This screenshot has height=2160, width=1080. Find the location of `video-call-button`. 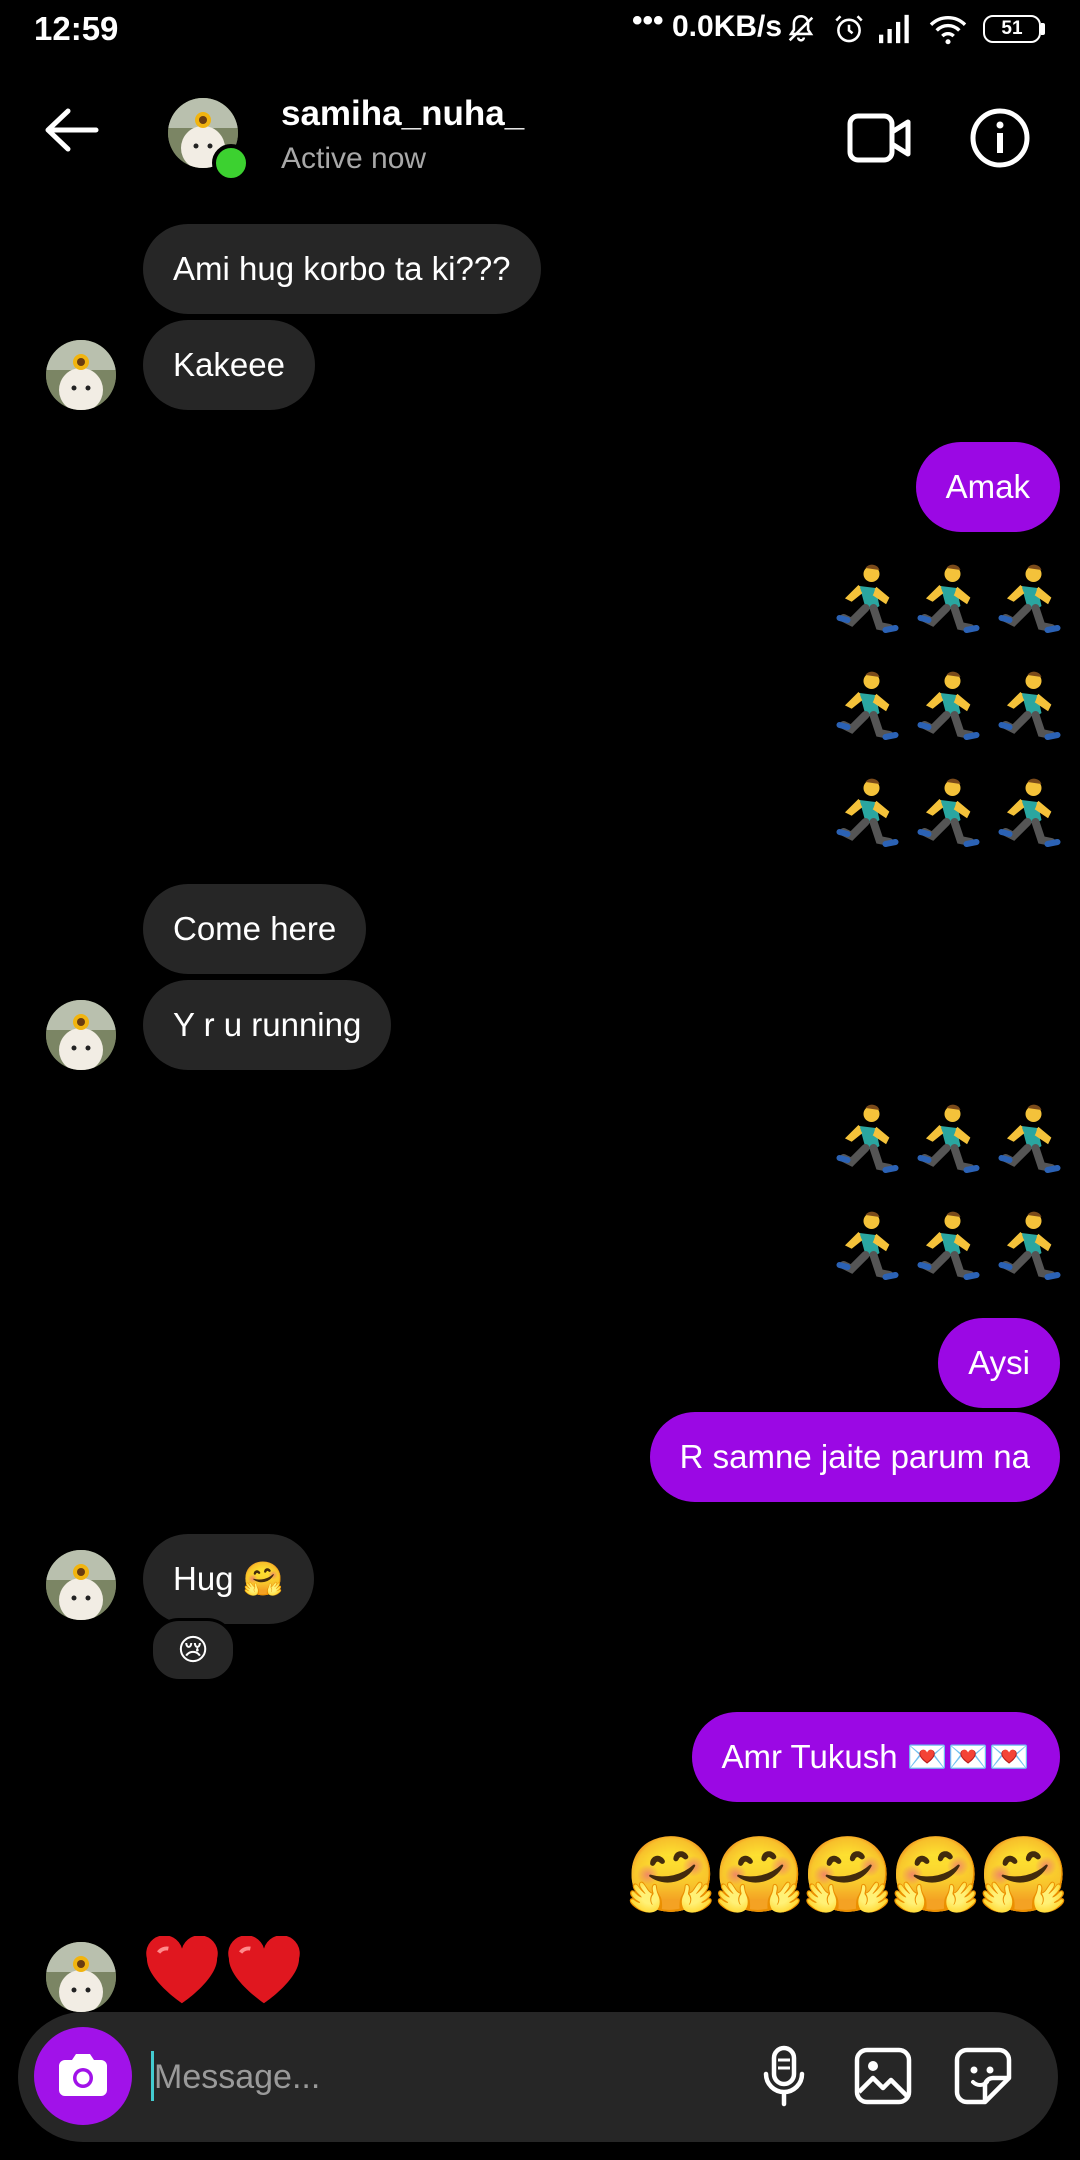

video-call-button is located at coordinates (879, 138).